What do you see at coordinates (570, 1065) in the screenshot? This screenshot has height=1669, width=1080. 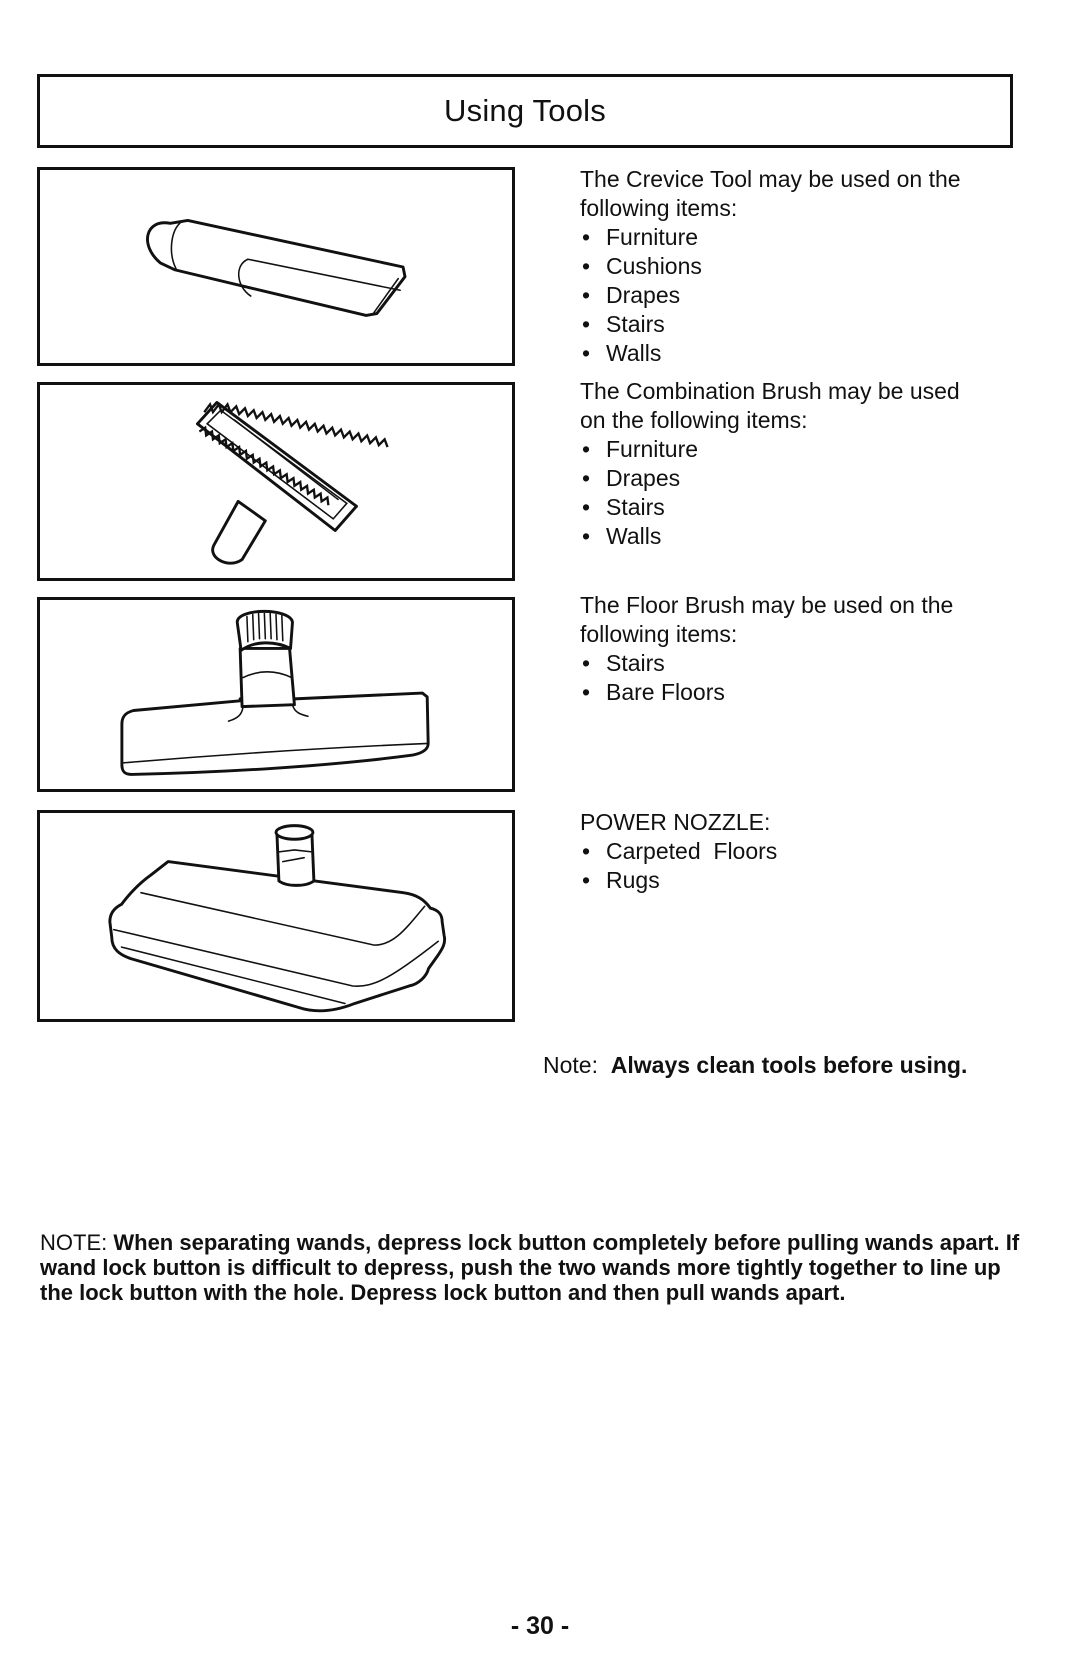 I see `note-label: Note:` at bounding box center [570, 1065].